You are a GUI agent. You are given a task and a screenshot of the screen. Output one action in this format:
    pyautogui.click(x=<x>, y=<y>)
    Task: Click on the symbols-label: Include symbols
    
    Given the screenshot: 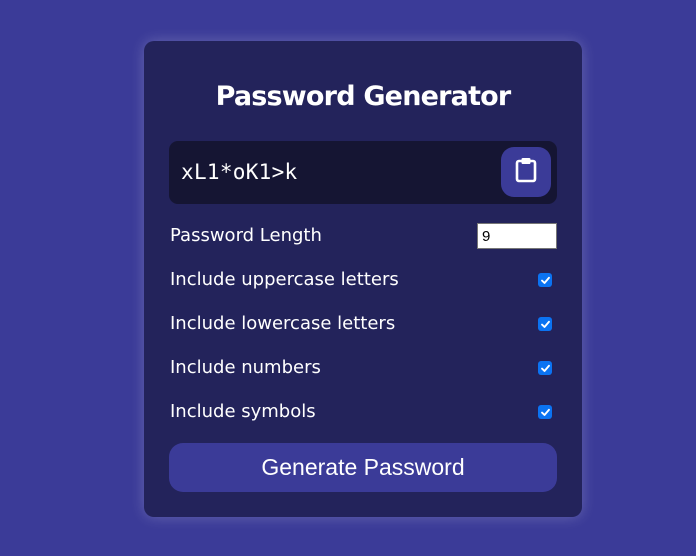 What is the action you would take?
    pyautogui.click(x=243, y=411)
    